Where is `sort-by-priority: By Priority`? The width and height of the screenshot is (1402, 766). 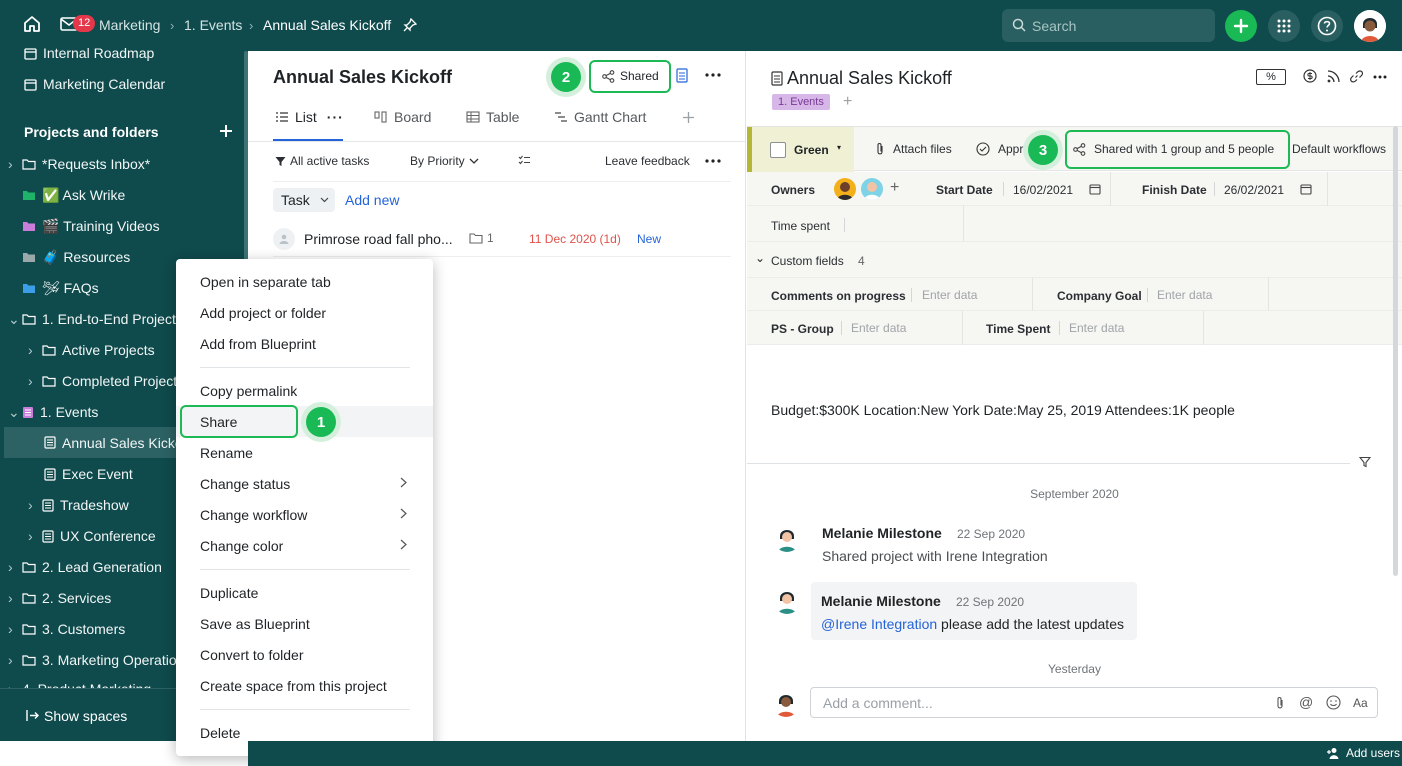 sort-by-priority: By Priority is located at coordinates (444, 161).